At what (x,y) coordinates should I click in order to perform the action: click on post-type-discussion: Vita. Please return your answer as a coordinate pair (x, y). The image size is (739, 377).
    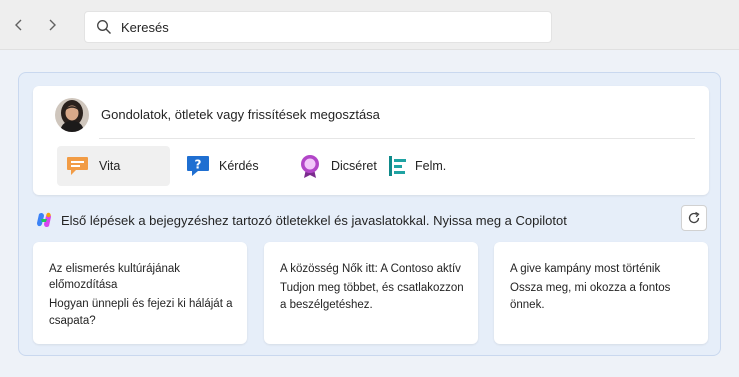
    Looking at the image, I should click on (113, 166).